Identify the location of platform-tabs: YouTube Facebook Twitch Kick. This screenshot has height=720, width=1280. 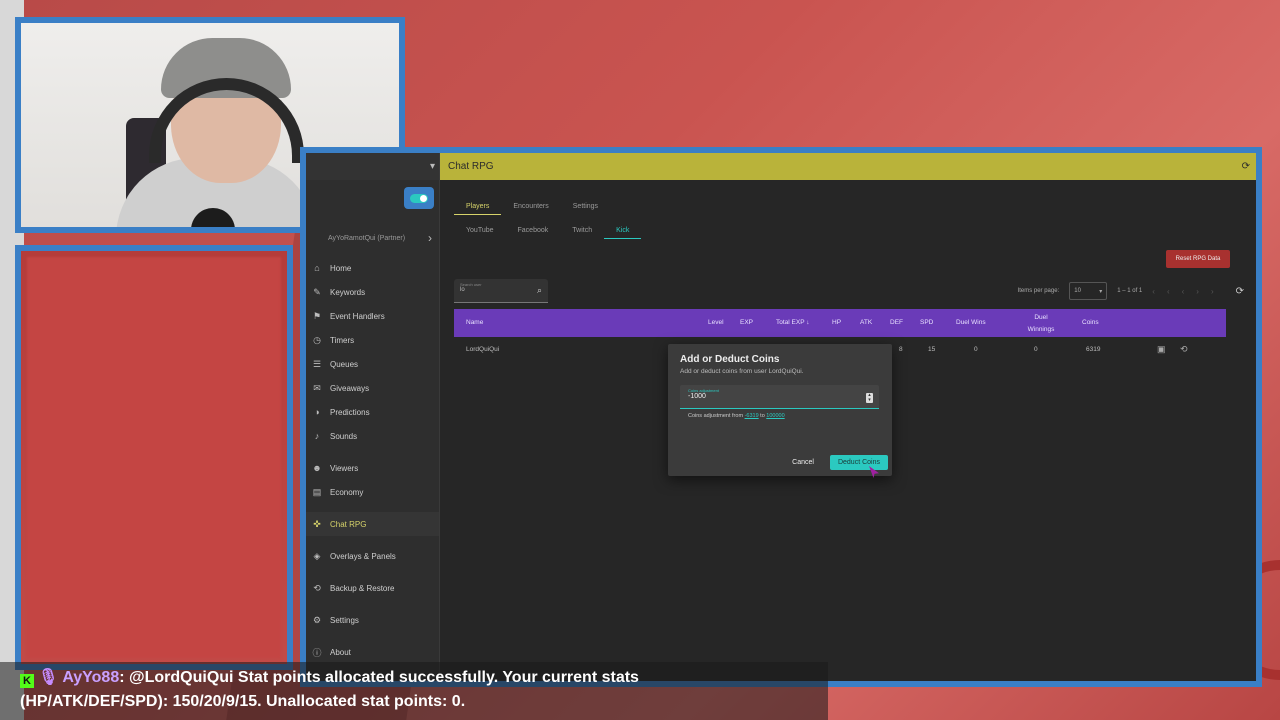
(548, 231).